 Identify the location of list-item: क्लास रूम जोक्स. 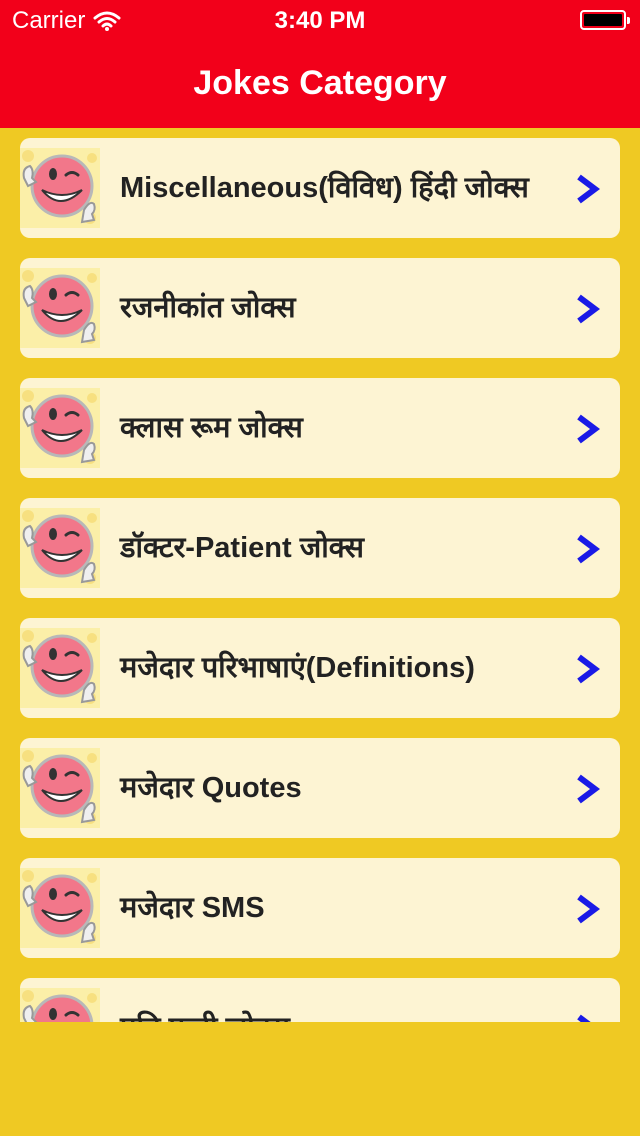
(320, 428).